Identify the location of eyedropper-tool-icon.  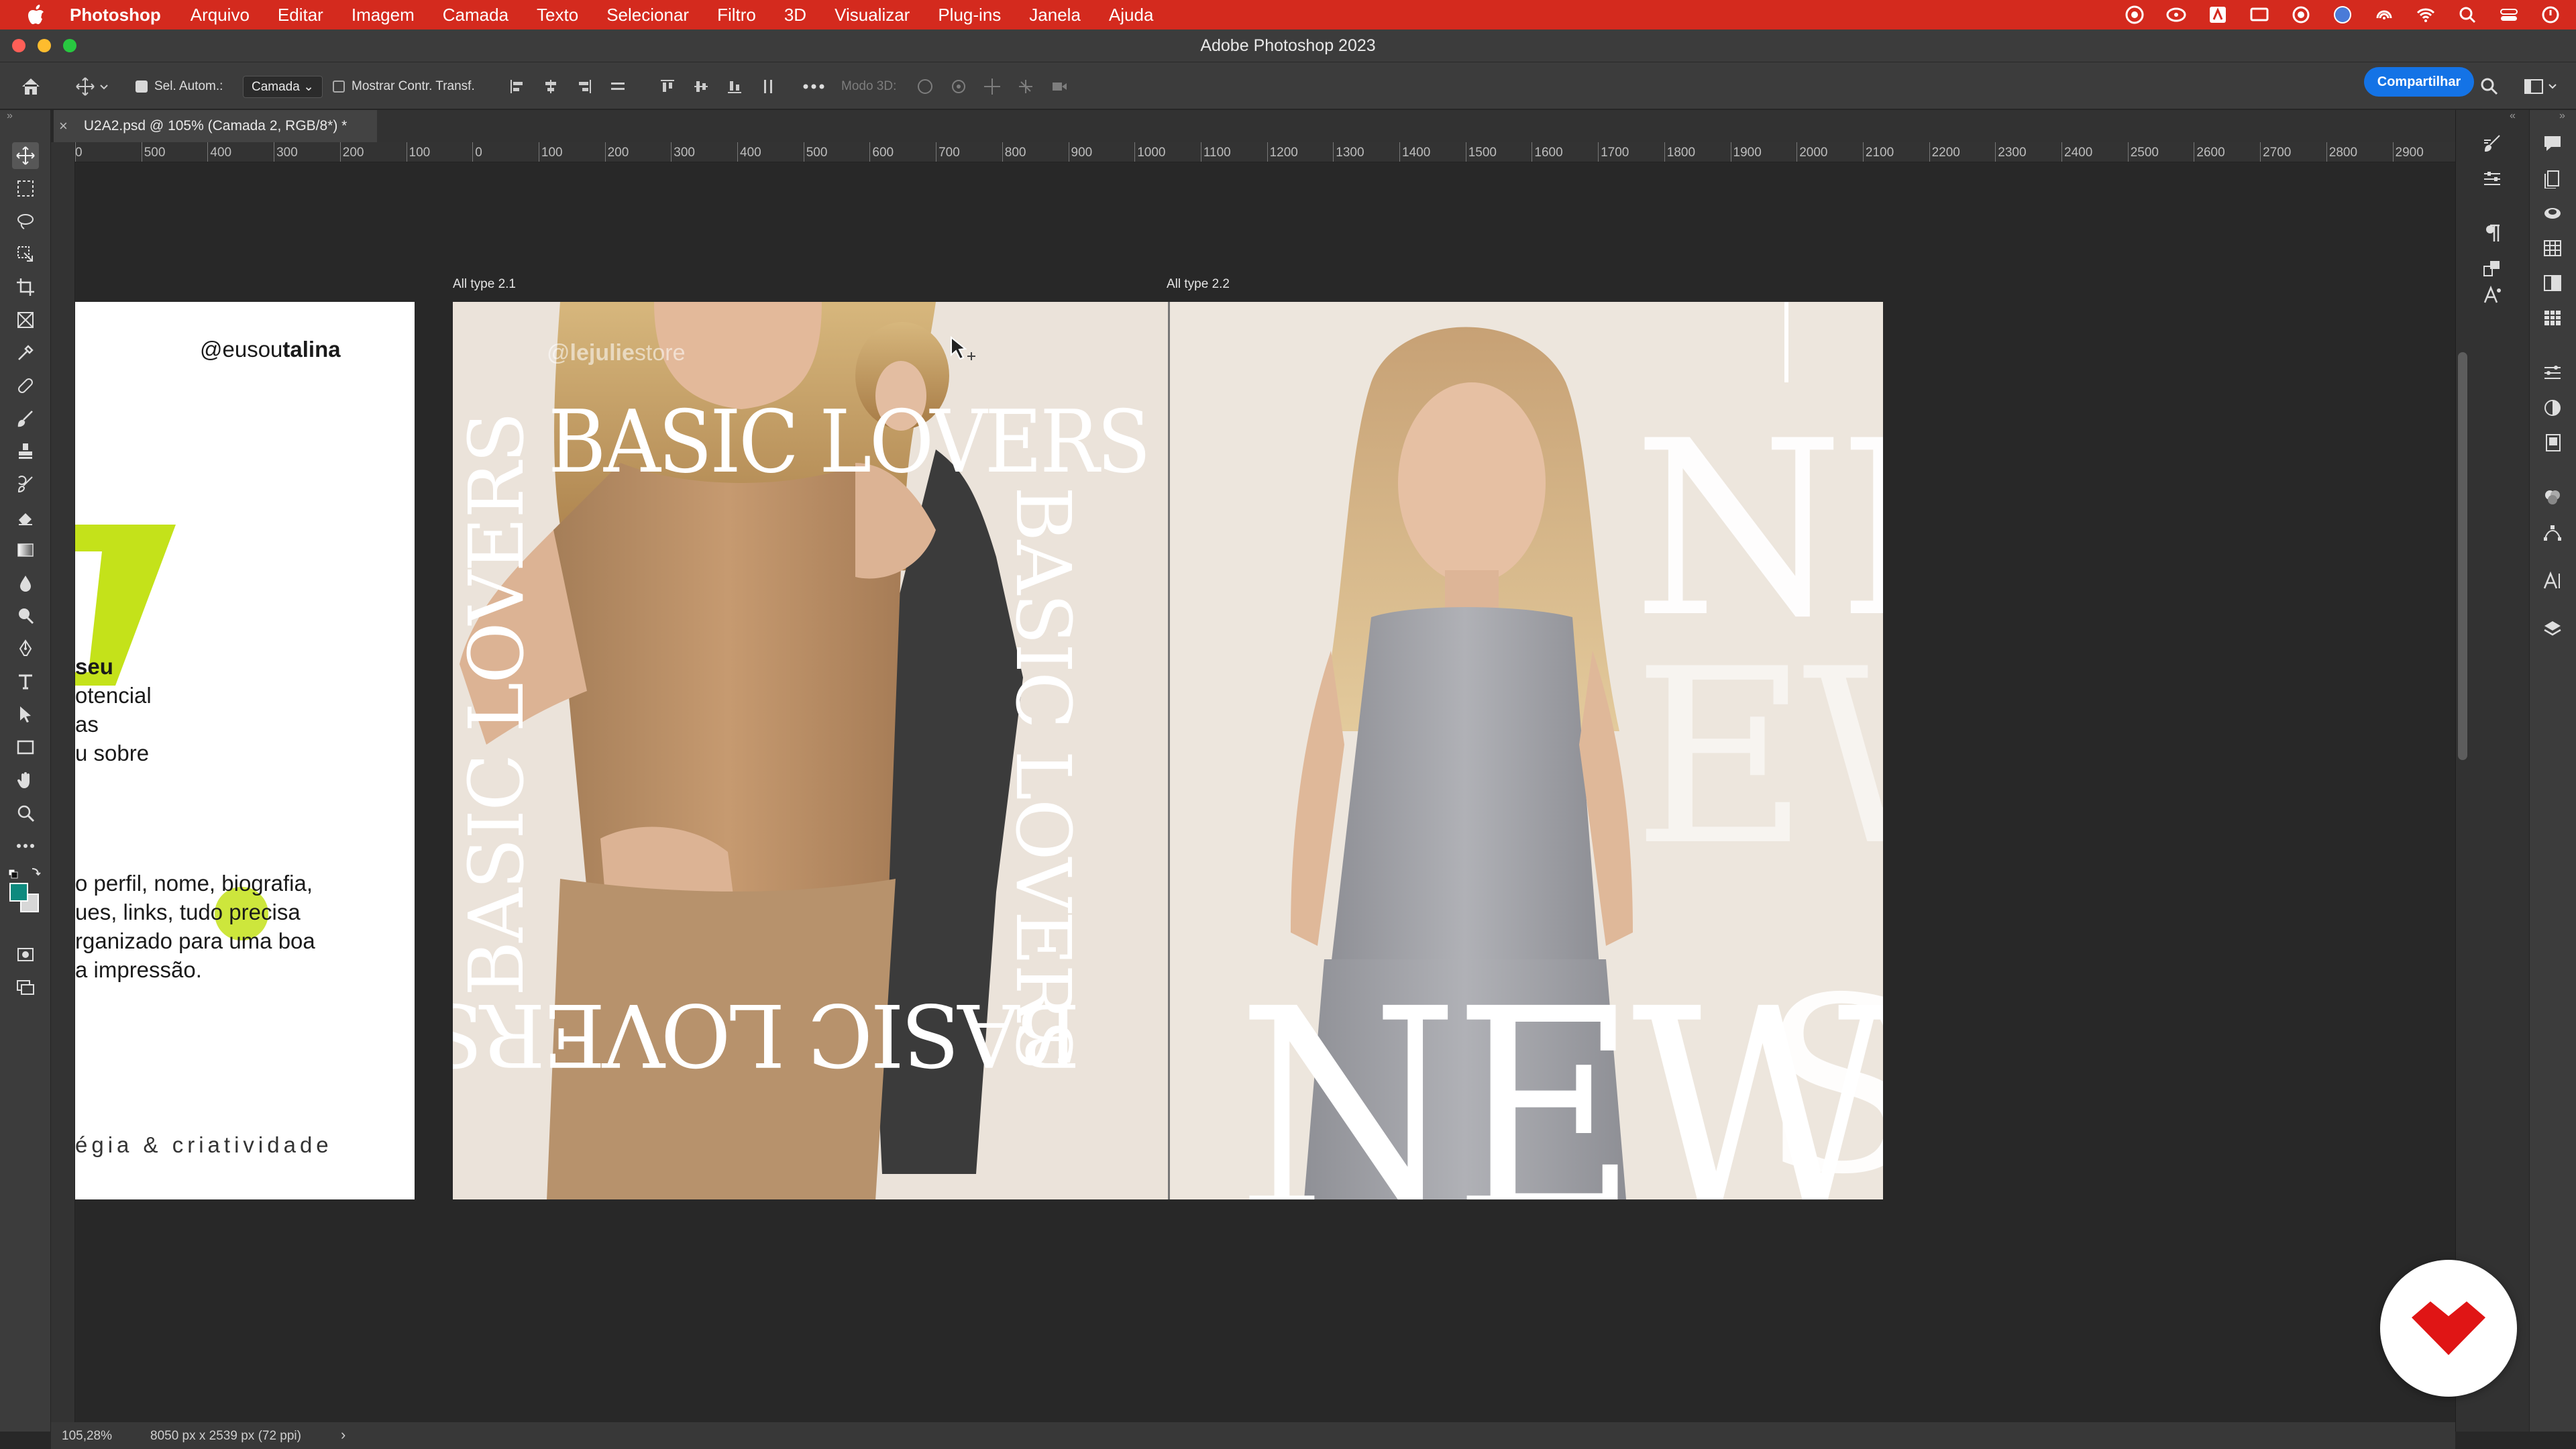
(25, 352).